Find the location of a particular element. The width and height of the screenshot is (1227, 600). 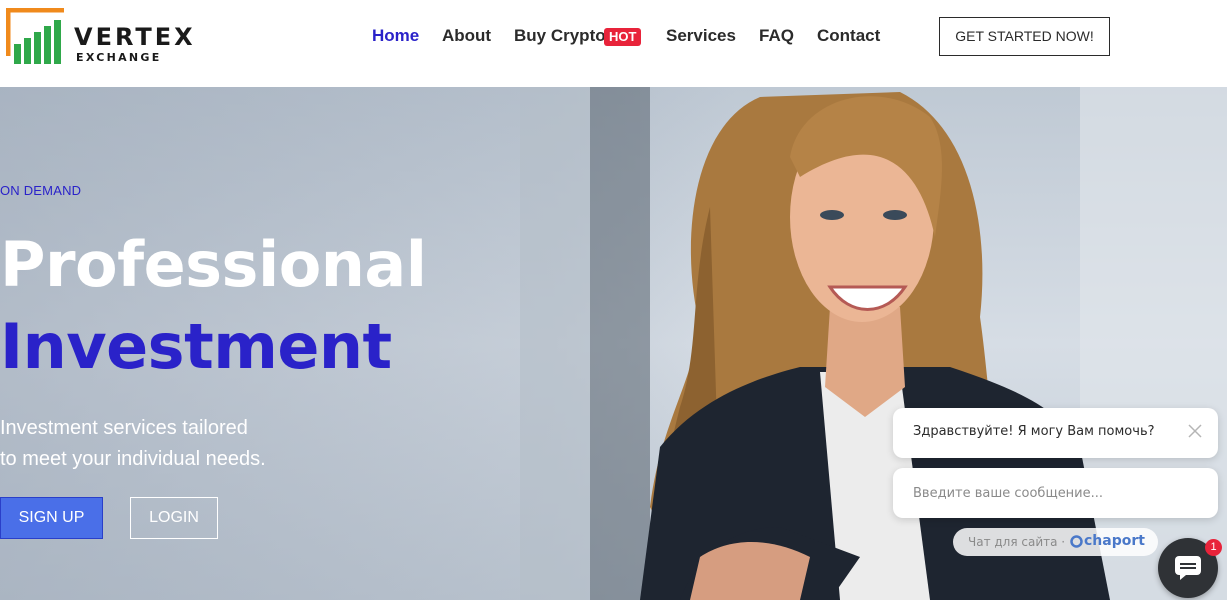

hero-description-line-1: Investment services tailored is located at coordinates (124, 428).